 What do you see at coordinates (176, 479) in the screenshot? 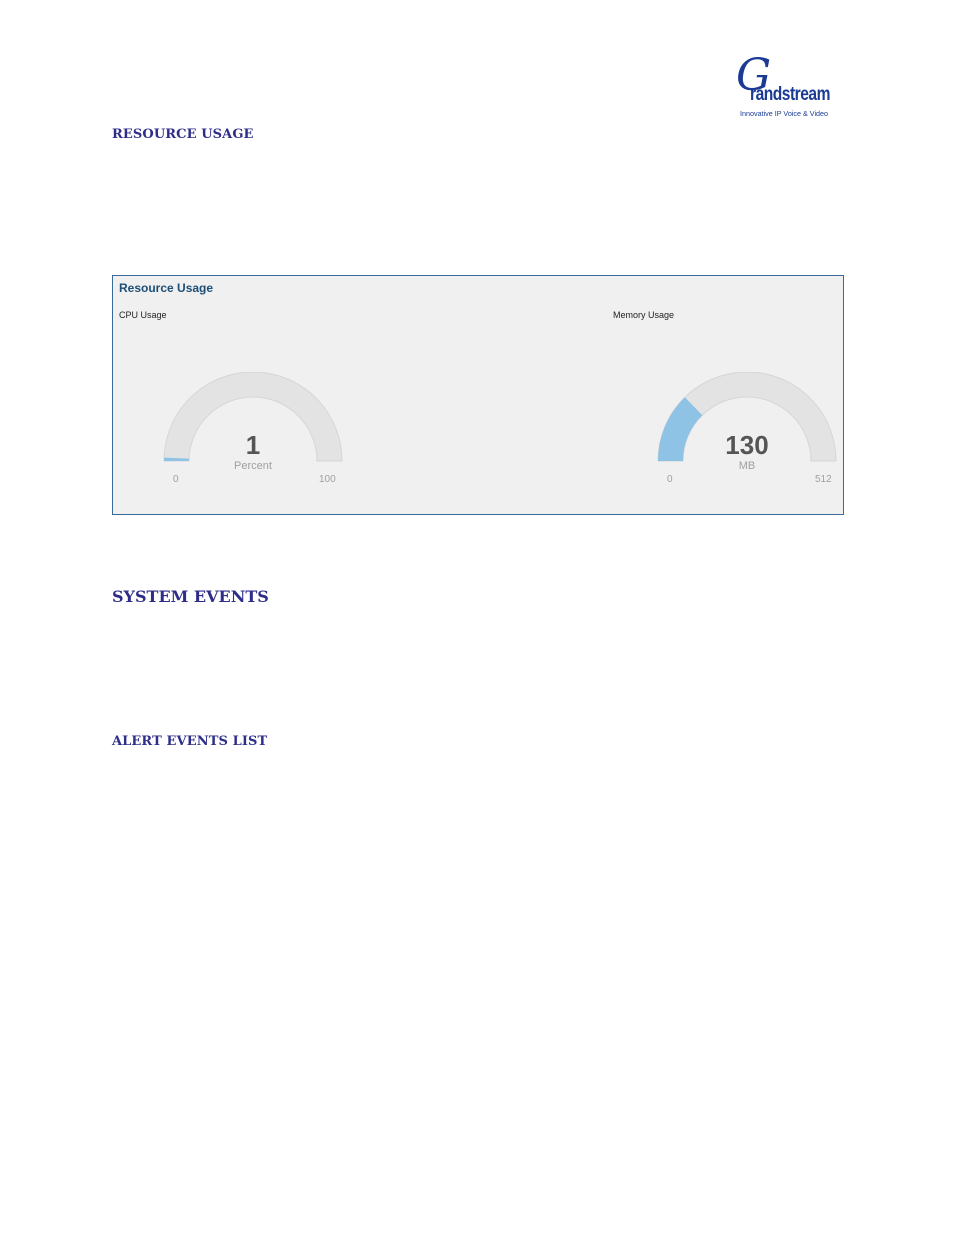
I see `cpu-gauge-min: 0` at bounding box center [176, 479].